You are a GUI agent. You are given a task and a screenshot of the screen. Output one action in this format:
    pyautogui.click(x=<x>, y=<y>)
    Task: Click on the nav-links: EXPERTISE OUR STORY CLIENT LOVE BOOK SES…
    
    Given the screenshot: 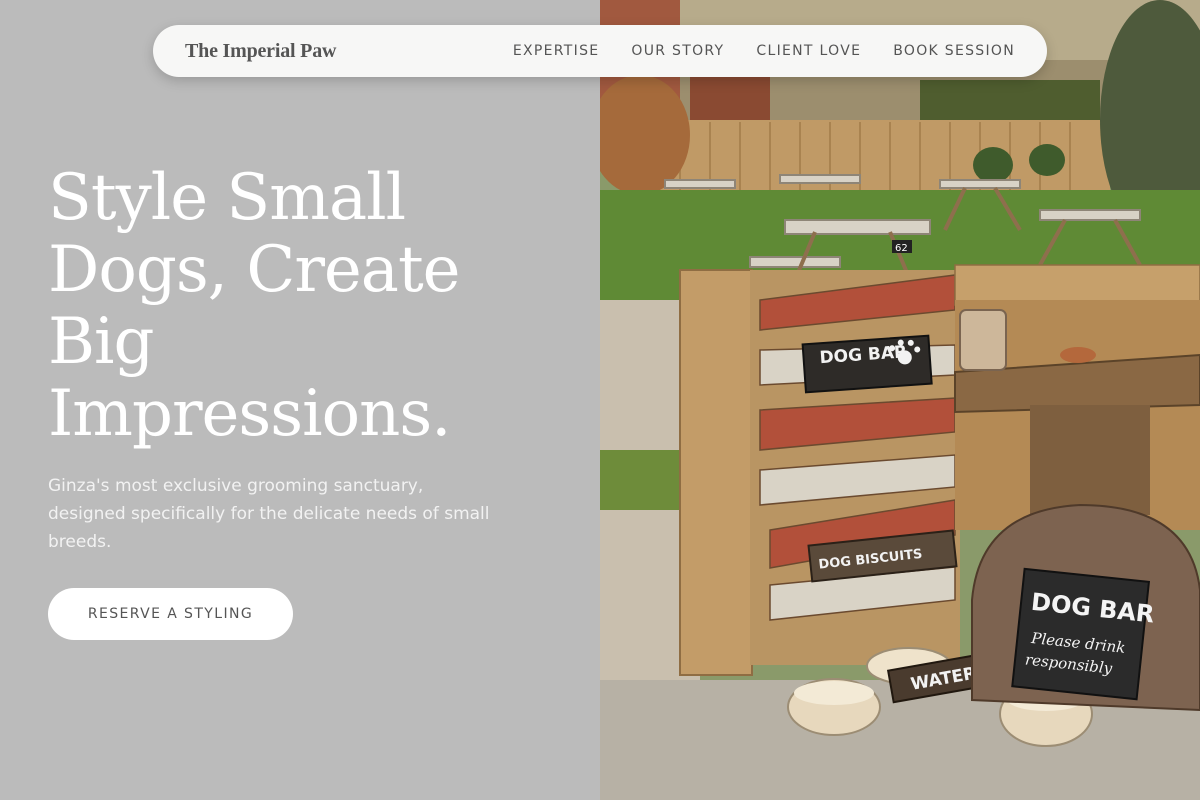 What is the action you would take?
    pyautogui.click(x=764, y=51)
    